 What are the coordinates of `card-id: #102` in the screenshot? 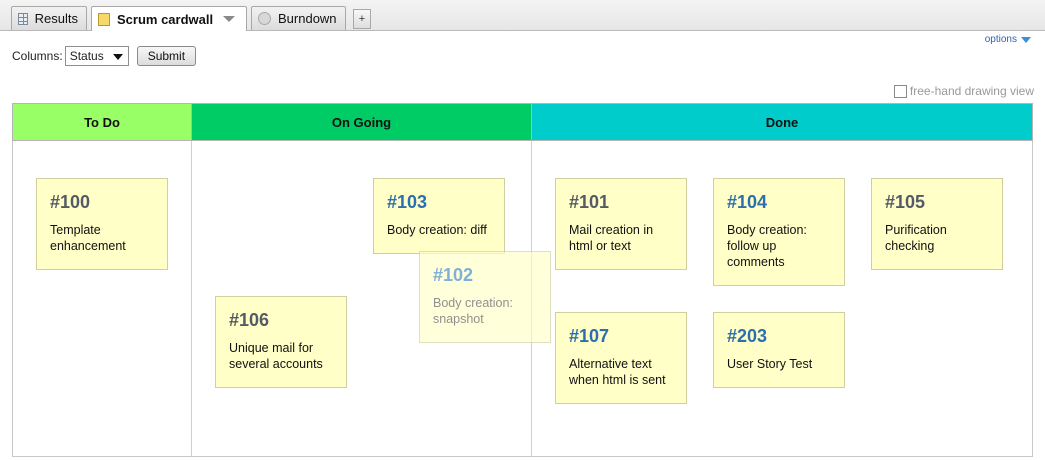 It's located at (453, 275).